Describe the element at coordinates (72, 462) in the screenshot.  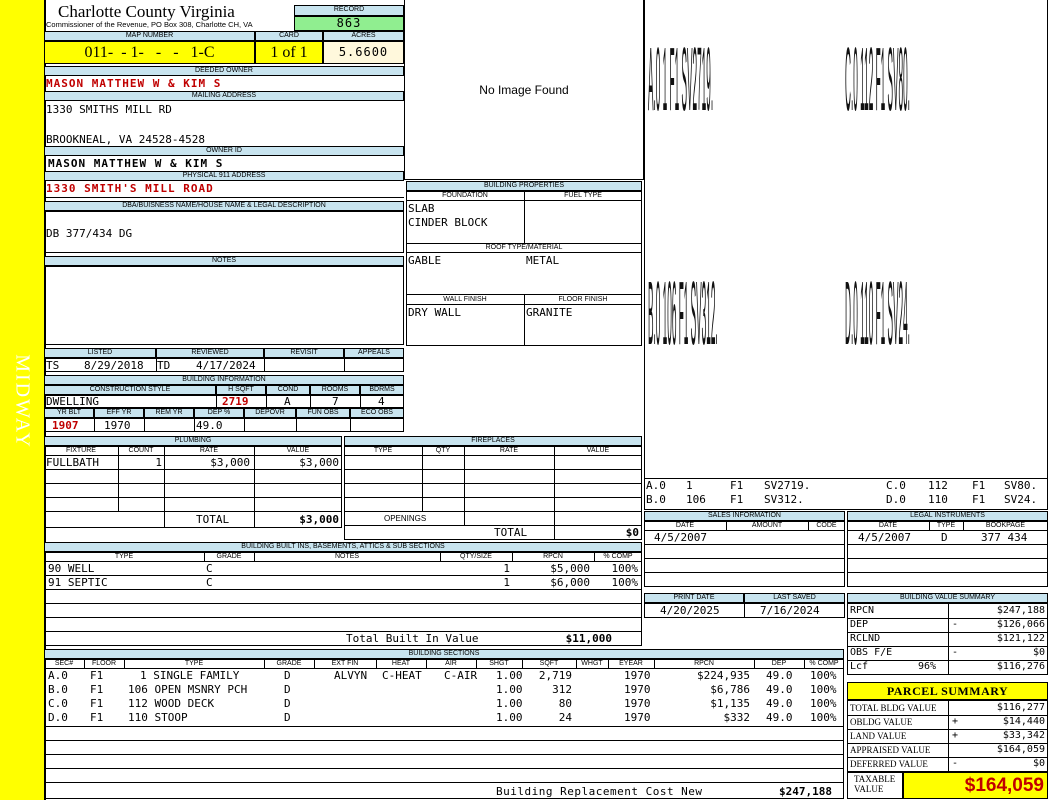
I see `plumbing-fixture: FULLBATH` at that location.